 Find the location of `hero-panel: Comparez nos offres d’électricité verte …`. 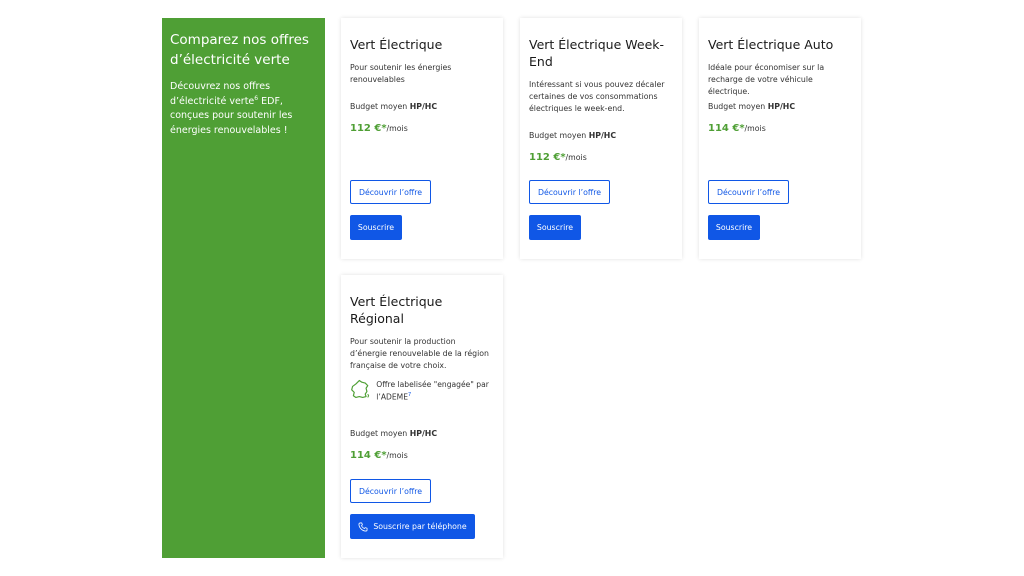

hero-panel: Comparez nos offres d’électricité verte … is located at coordinates (243, 288).